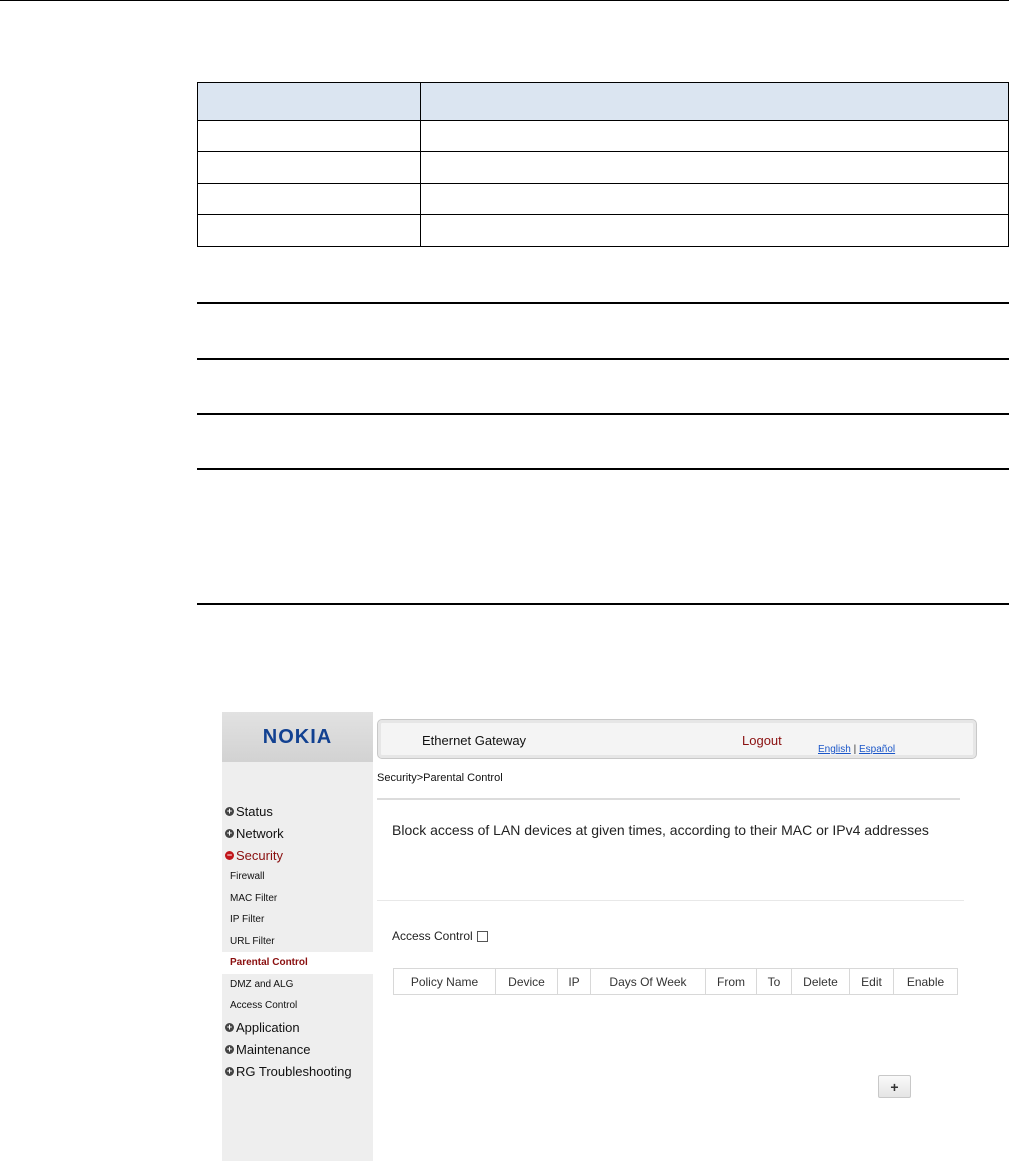 This screenshot has height=1161, width=1009. I want to click on plus-icon: +, so click(894, 1086).